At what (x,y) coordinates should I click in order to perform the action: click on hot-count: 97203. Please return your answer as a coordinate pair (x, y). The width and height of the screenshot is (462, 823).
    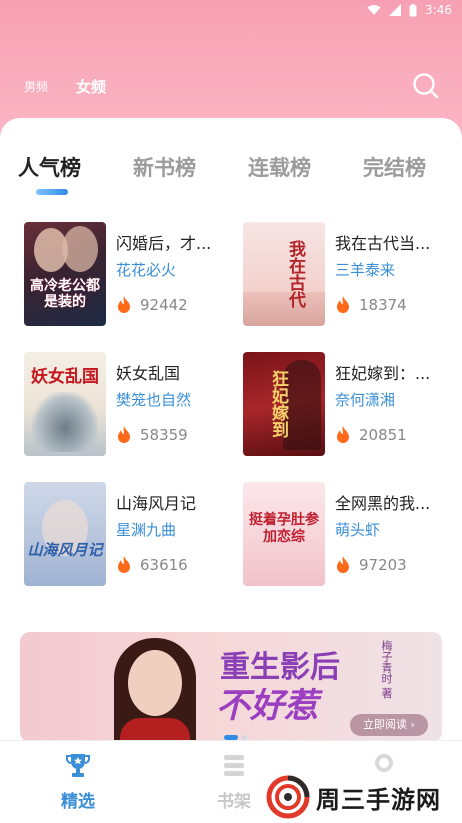
    Looking at the image, I should click on (371, 565).